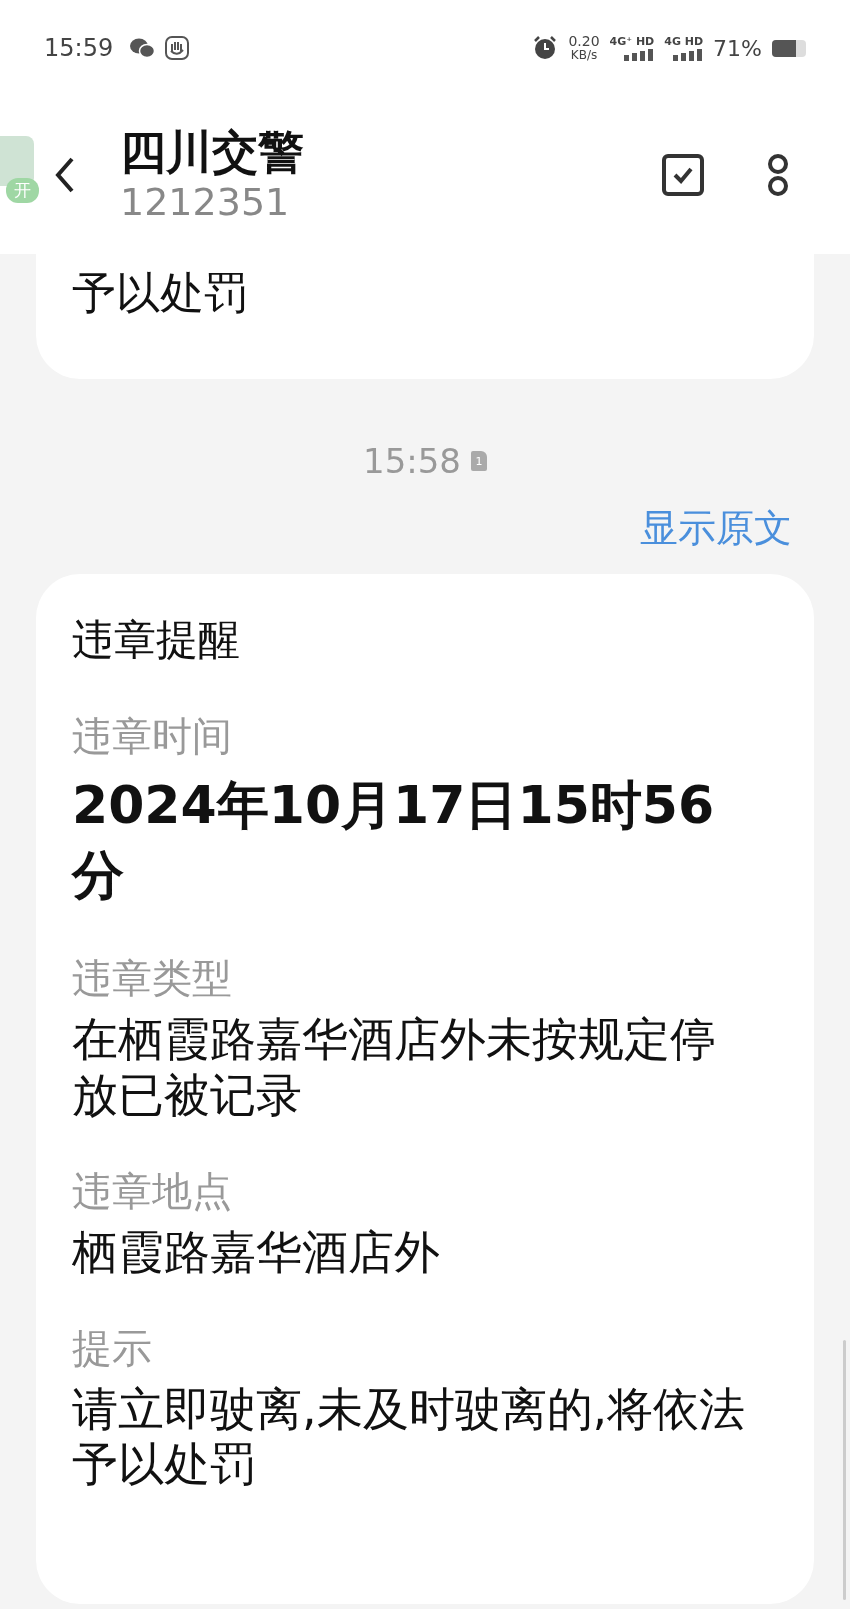 The image size is (850, 1609). I want to click on checkbox-icon, so click(683, 175).